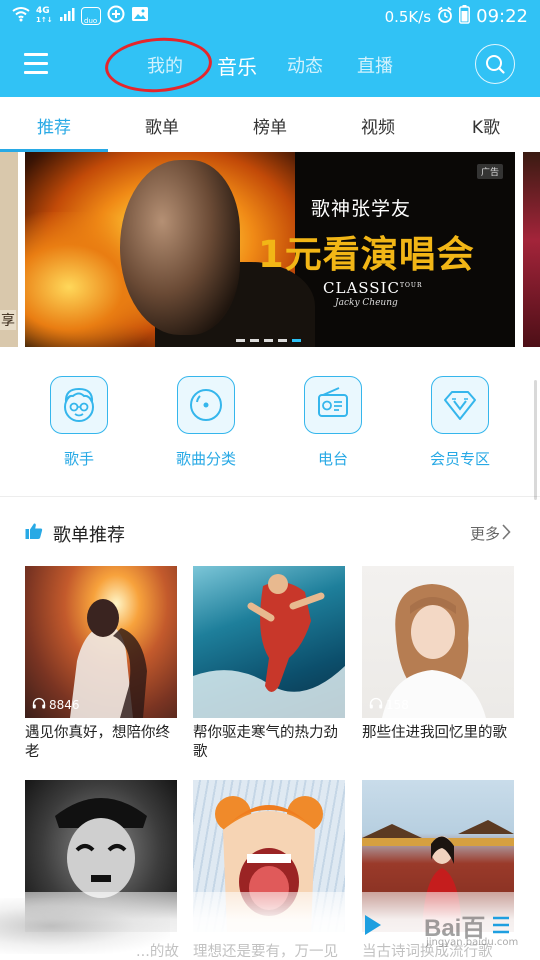 This screenshot has height=960, width=540. I want to click on image-icon, so click(140, 16).